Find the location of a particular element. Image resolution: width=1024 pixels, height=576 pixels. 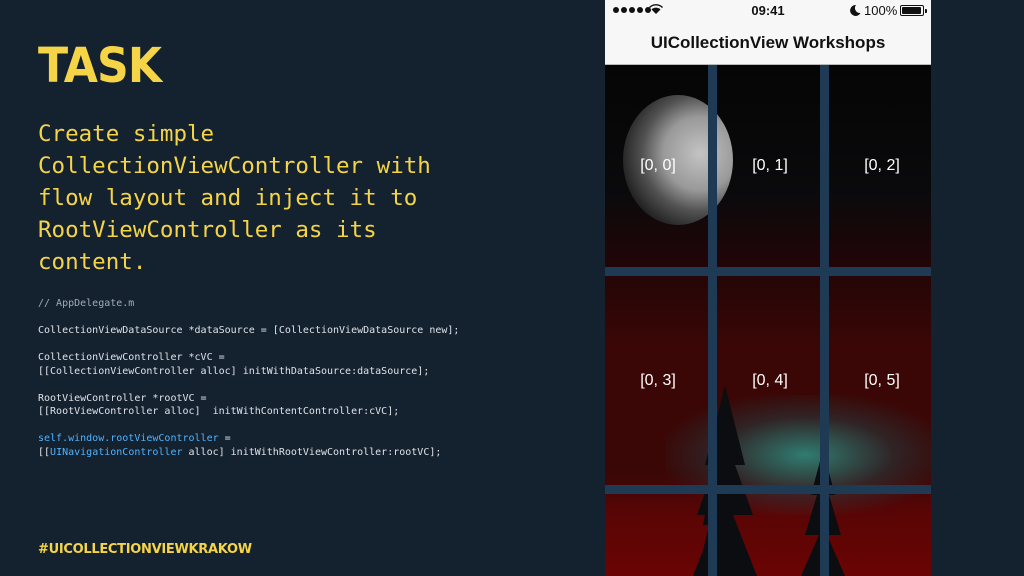

cell-label: [0, 4] is located at coordinates (770, 380).